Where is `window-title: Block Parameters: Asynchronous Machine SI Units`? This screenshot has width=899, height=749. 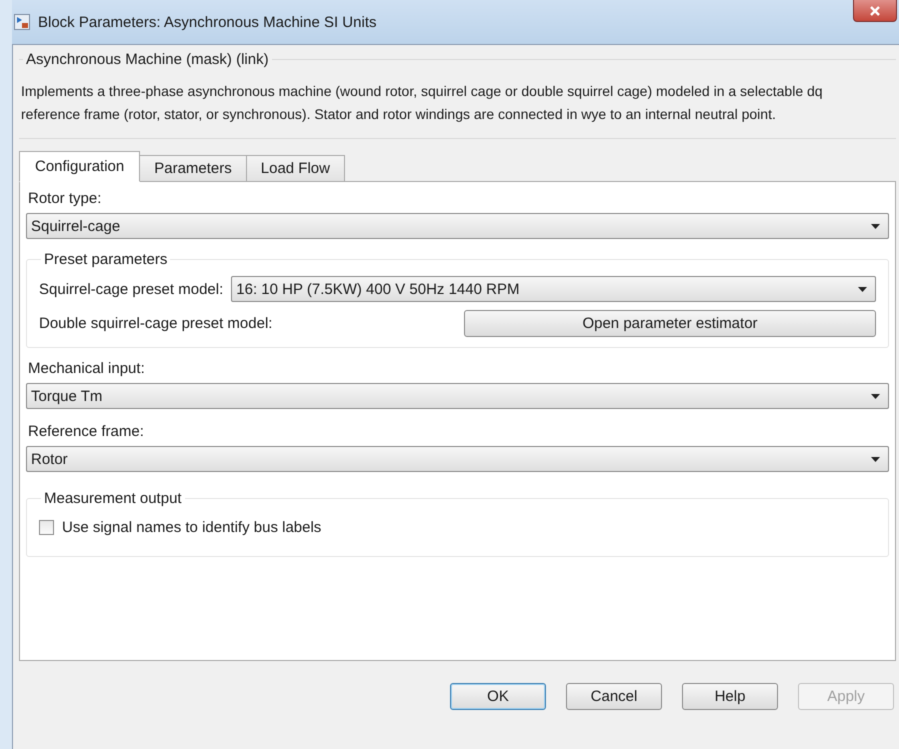
window-title: Block Parameters: Asynchronous Machine SI Units is located at coordinates (207, 22).